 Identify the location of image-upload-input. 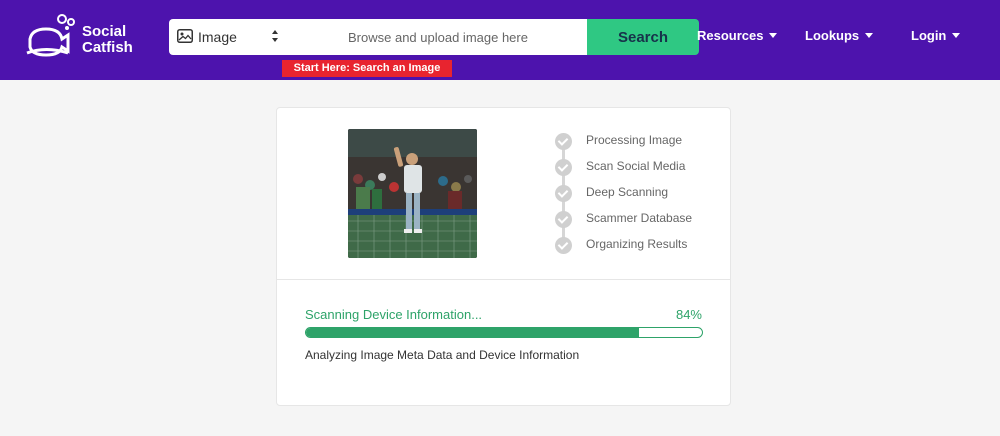
(438, 37).